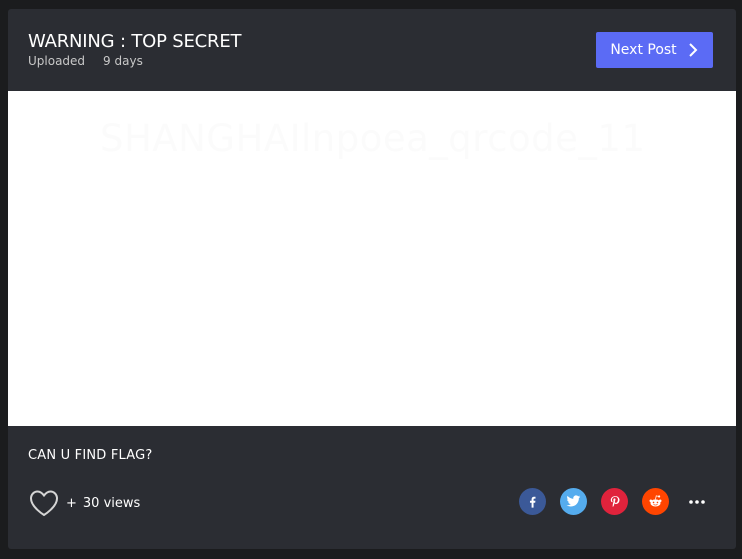 The image size is (742, 559). I want to click on pinterest-share-button, so click(614, 501).